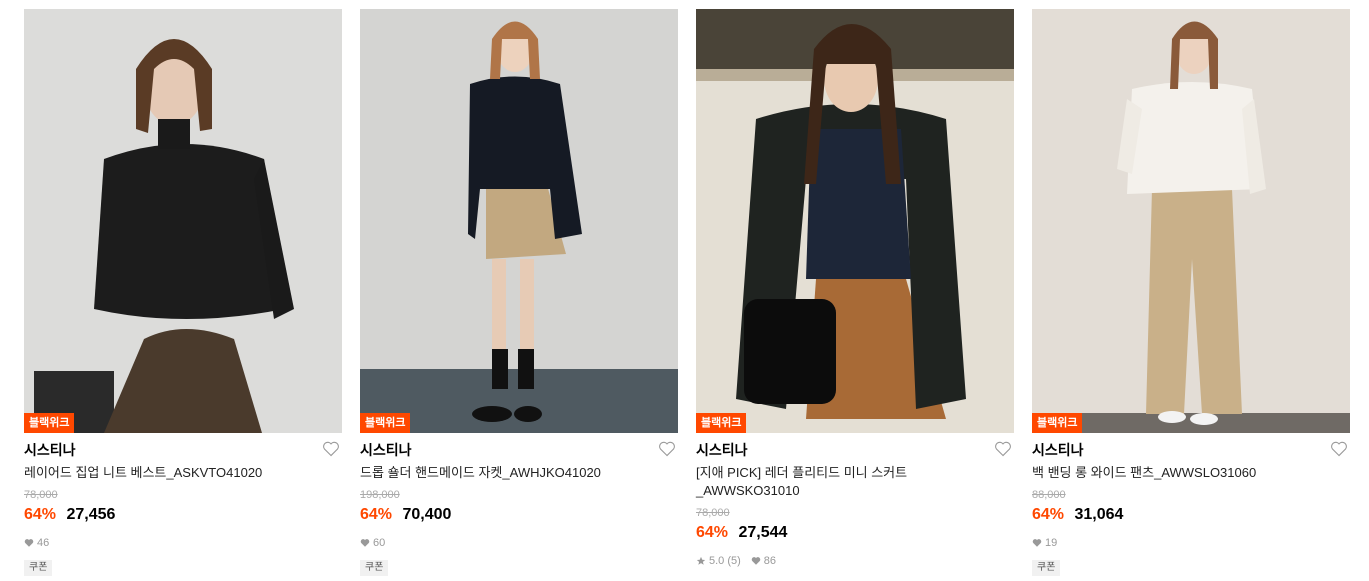  I want to click on like-count: 60, so click(379, 543).